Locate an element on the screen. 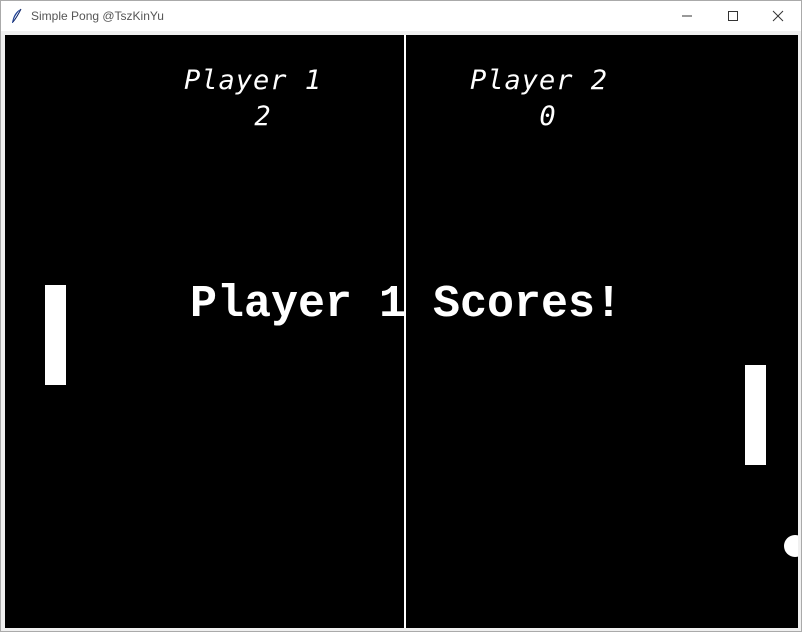 Image resolution: width=802 pixels, height=632 pixels. left-paddle is located at coordinates (55, 335).